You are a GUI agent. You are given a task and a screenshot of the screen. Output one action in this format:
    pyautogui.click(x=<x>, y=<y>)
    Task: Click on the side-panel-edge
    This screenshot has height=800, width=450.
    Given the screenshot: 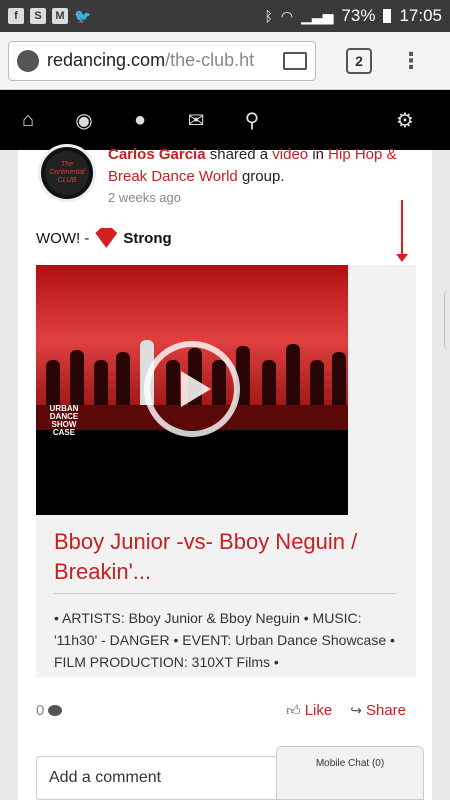 What is the action you would take?
    pyautogui.click(x=447, y=320)
    